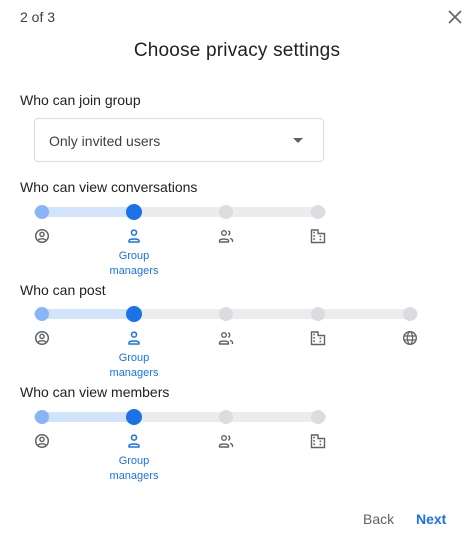  I want to click on close-icon, so click(455, 17).